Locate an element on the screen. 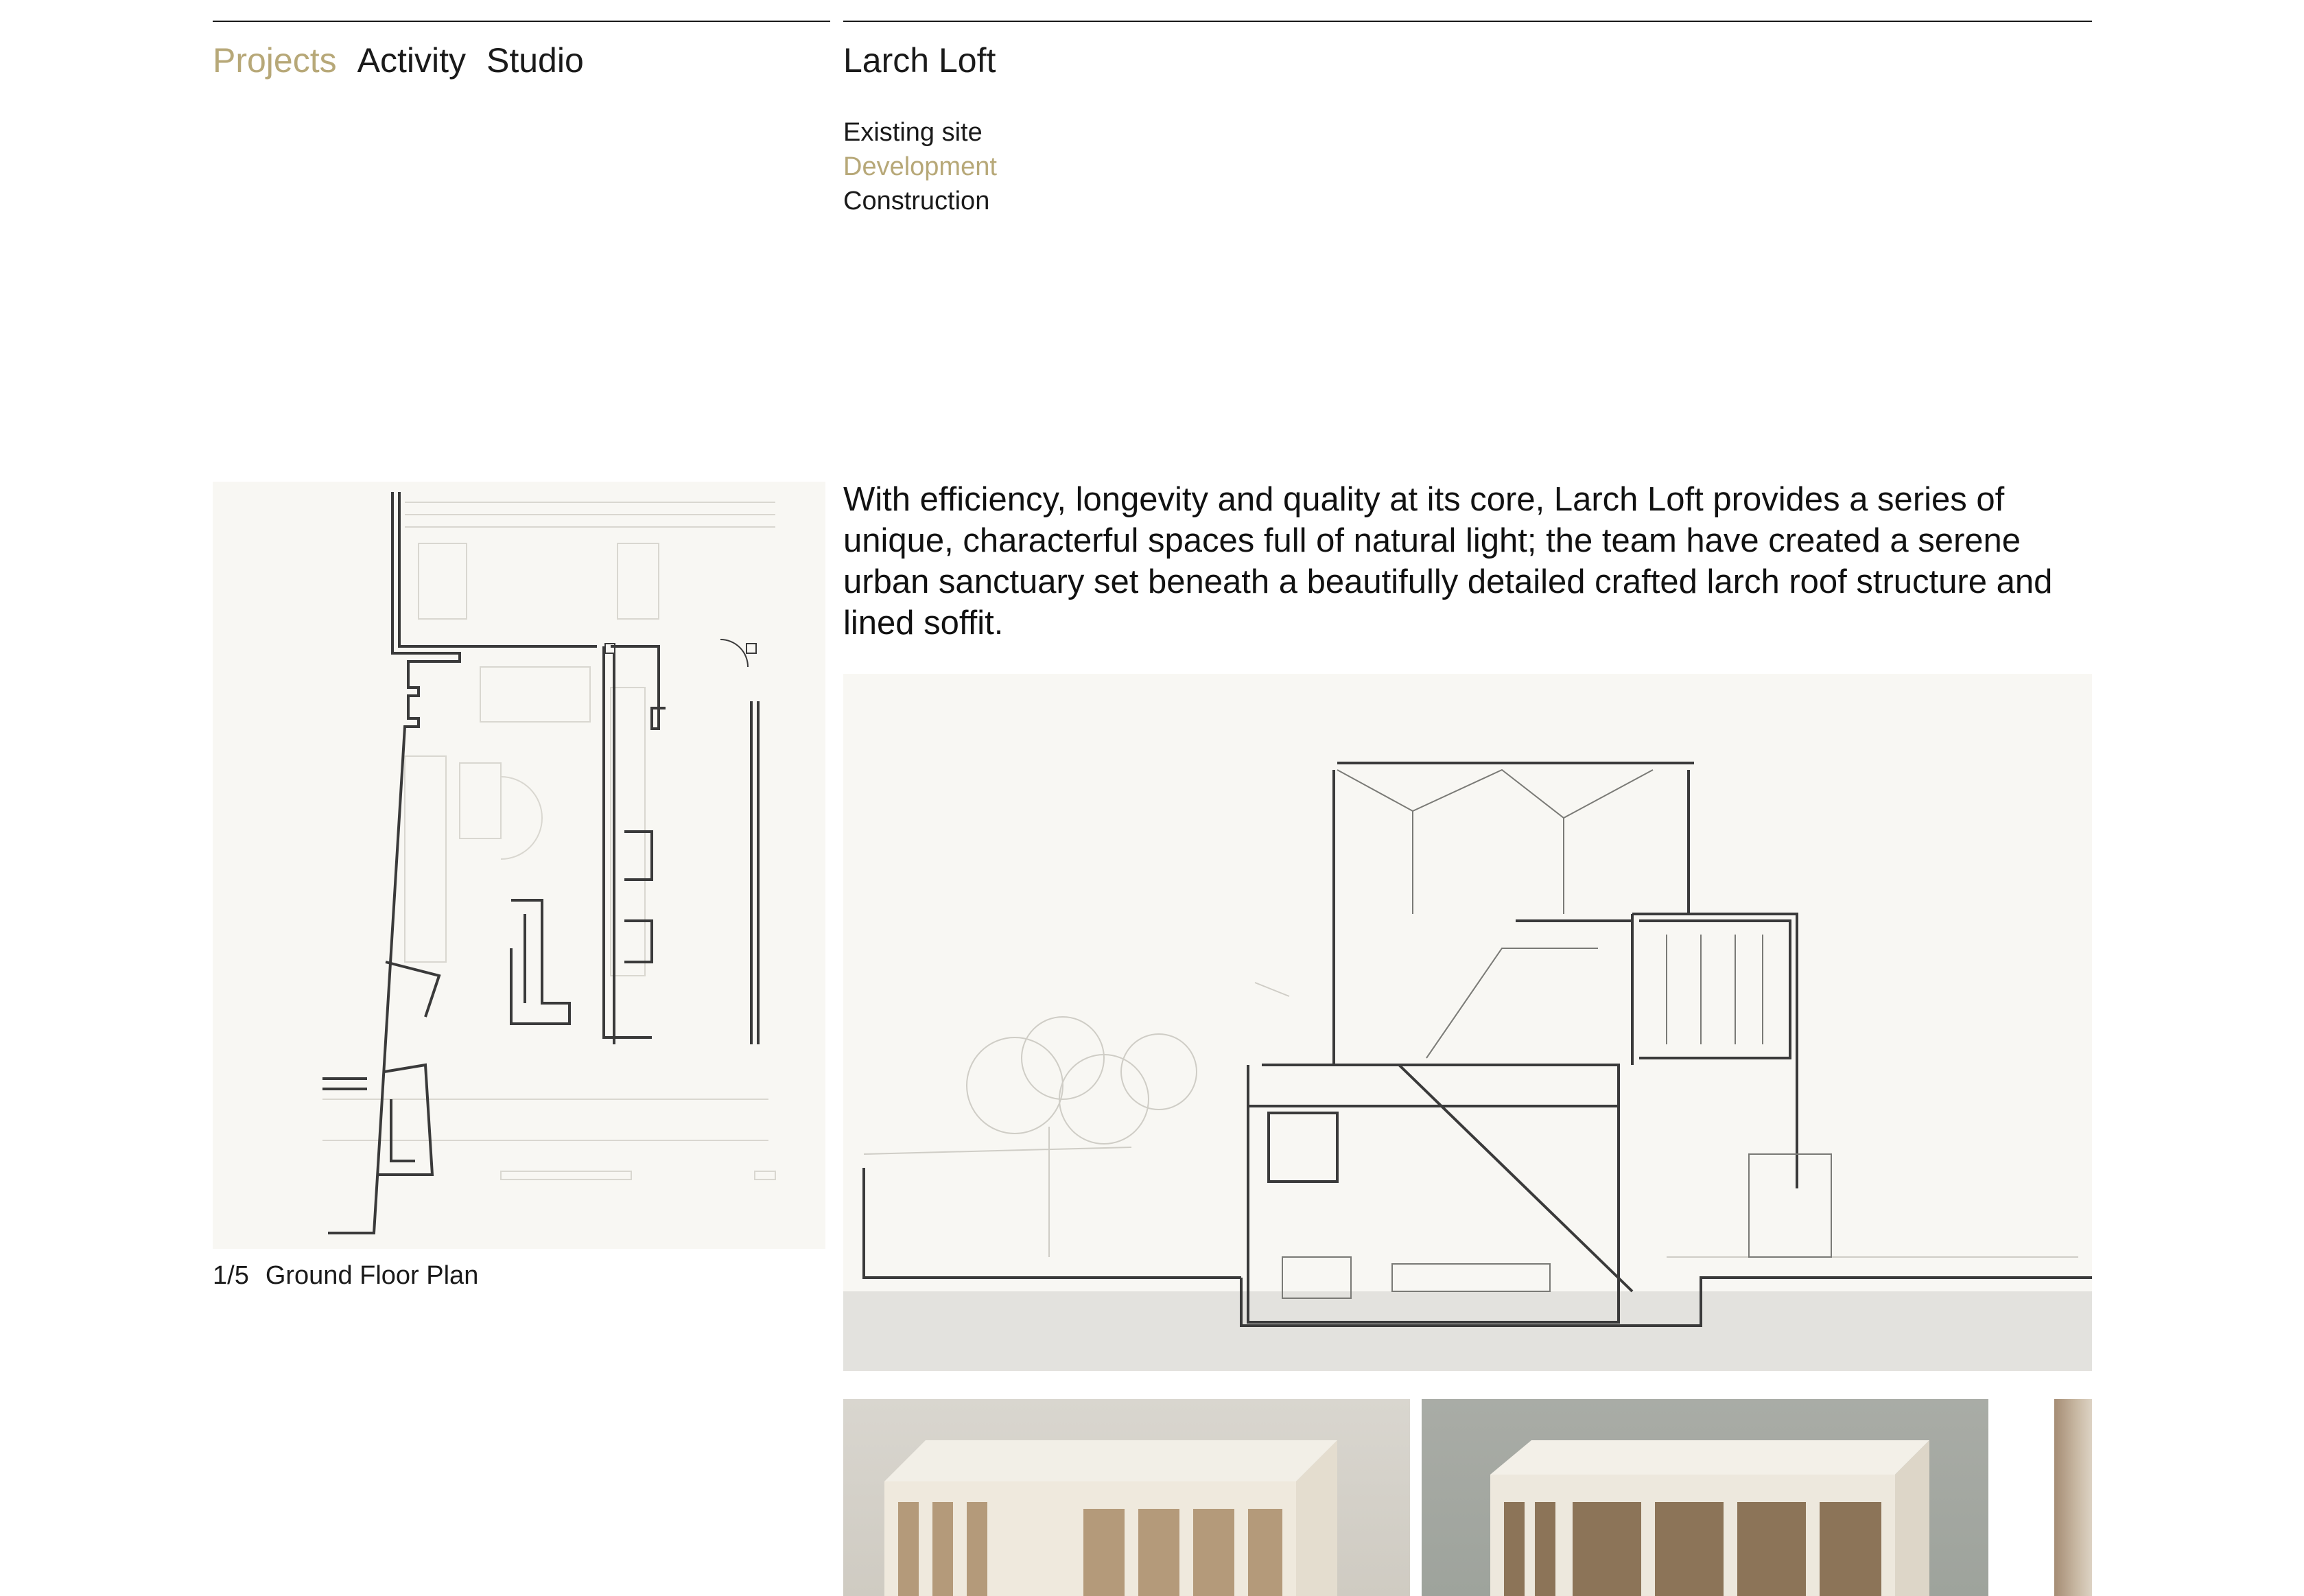  nav-studio: Studio is located at coordinates (535, 60).